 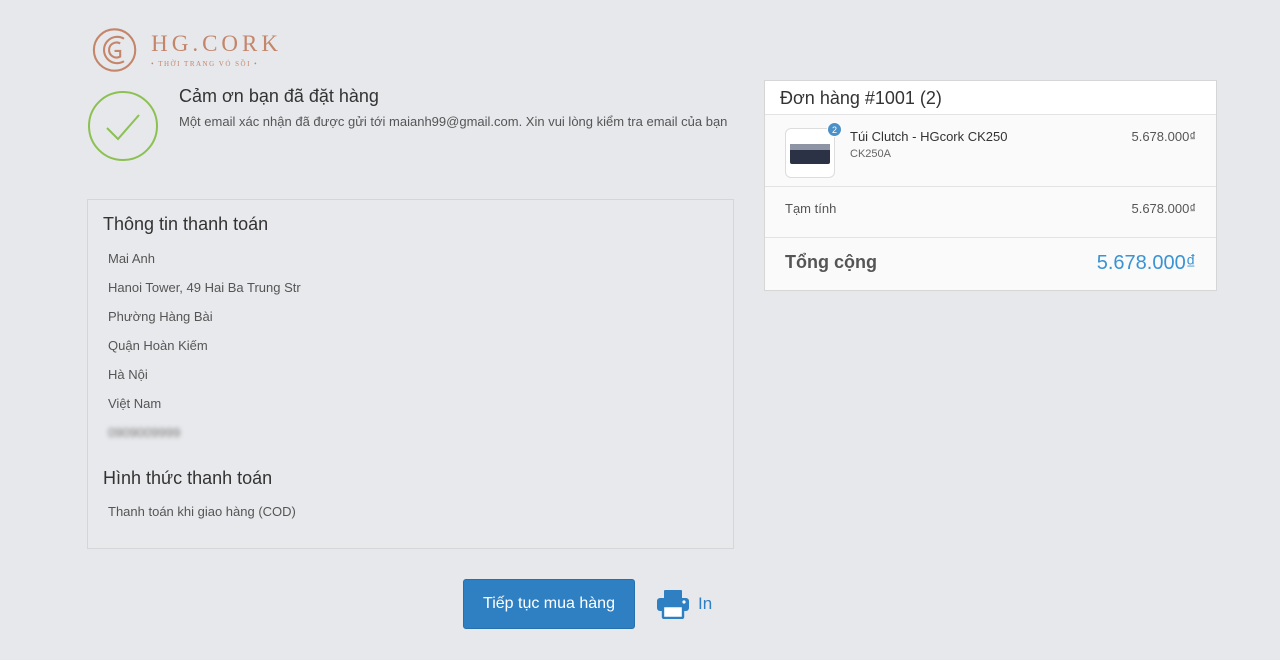 I want to click on print-label: In, so click(x=705, y=603).